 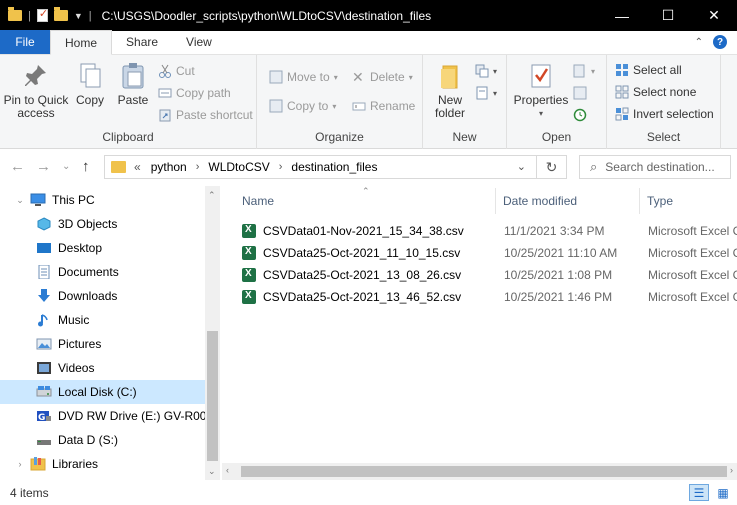 I want to click on minimize-button: —, so click(x=622, y=15).